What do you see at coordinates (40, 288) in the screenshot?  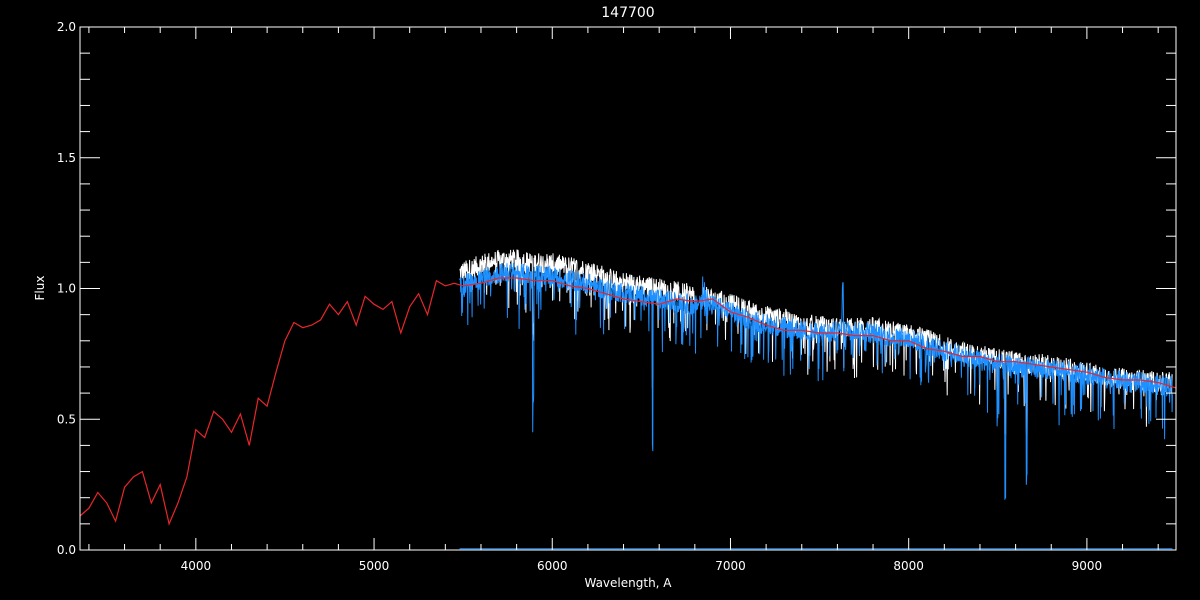 I see `y-axis-label: Flux` at bounding box center [40, 288].